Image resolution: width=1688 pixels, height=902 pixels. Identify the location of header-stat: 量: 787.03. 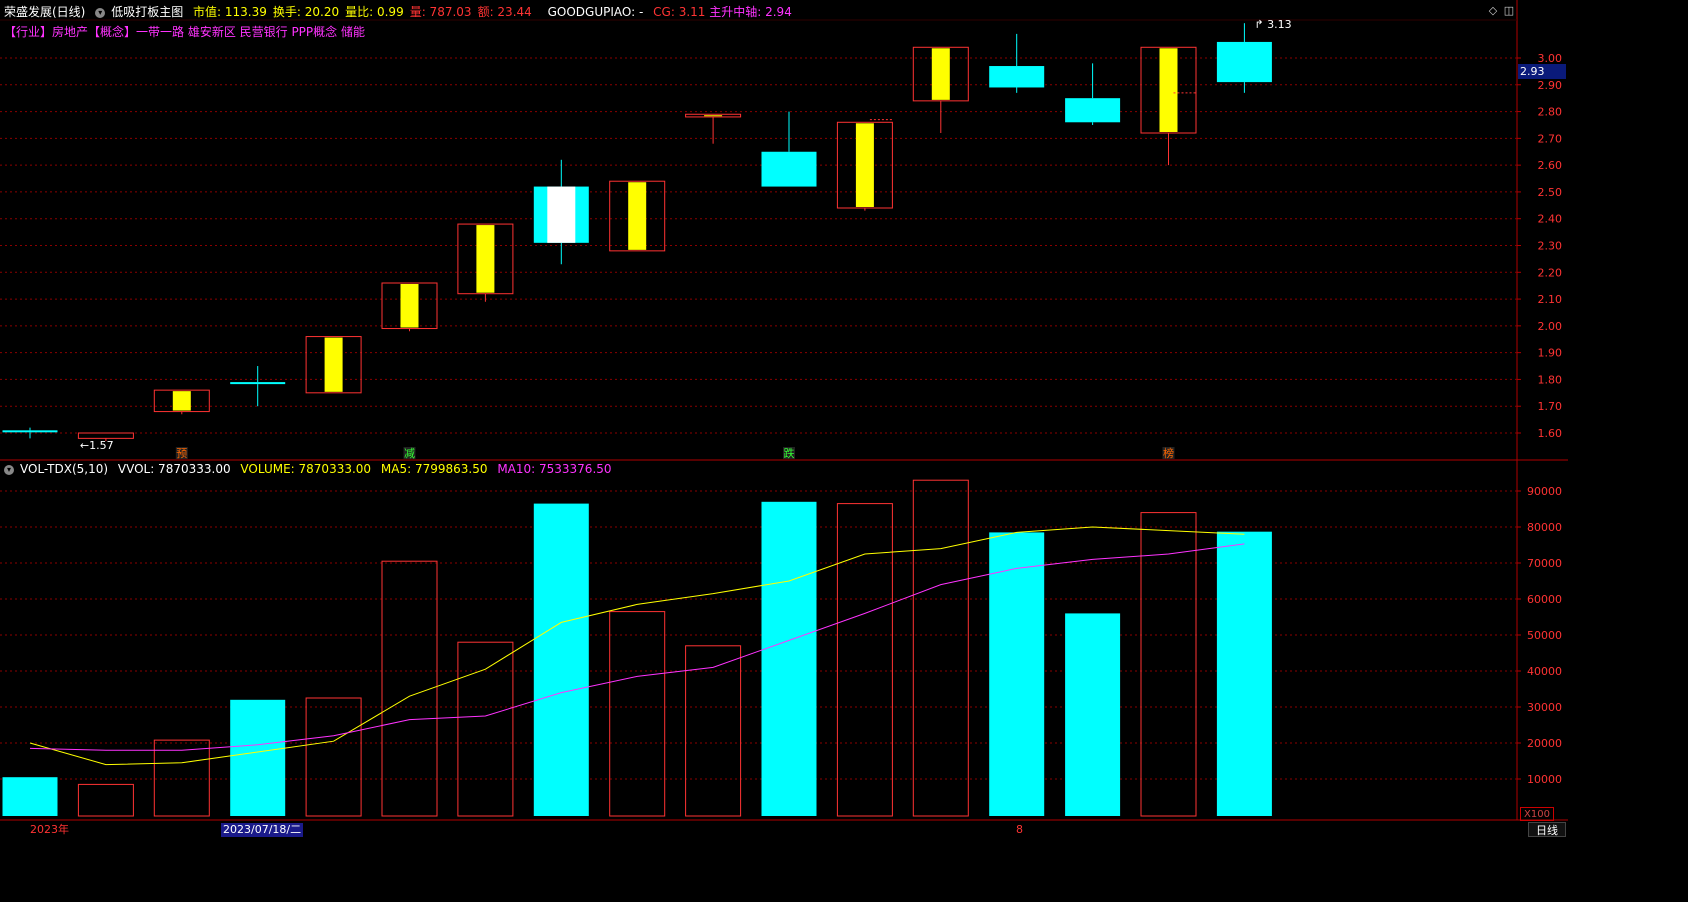
(440, 12).